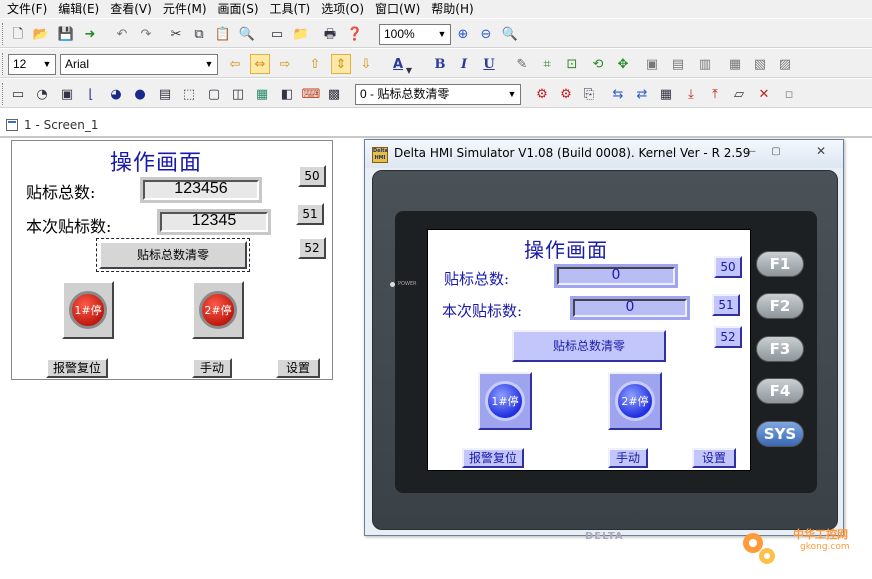  I want to click on manual-button: 手动, so click(212, 368).